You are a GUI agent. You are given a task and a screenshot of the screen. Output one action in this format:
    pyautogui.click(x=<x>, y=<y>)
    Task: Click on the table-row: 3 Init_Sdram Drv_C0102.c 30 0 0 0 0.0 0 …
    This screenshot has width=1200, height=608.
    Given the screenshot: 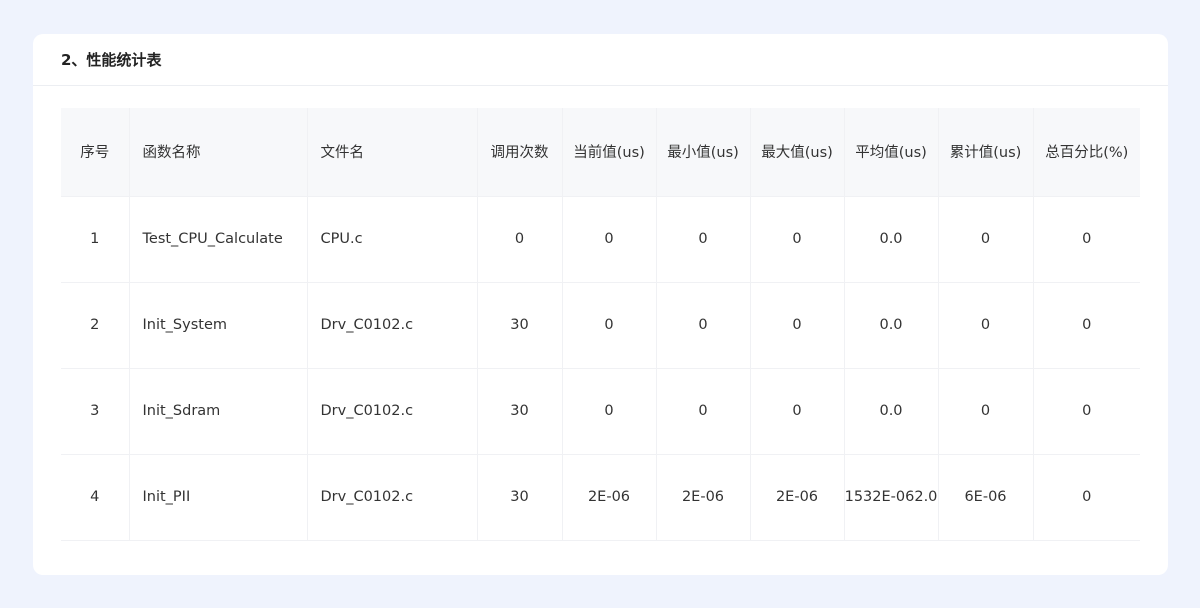 What is the action you would take?
    pyautogui.click(x=600, y=411)
    